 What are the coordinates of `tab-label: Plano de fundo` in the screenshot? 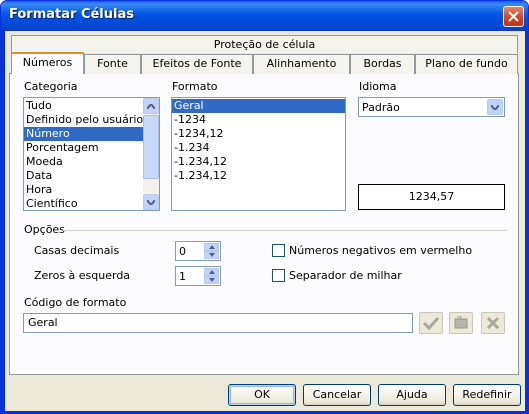 It's located at (466, 63).